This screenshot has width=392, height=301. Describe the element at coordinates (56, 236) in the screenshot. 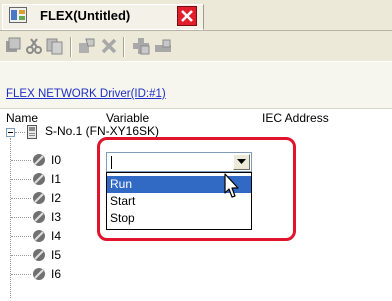

I see `tree-item-i4: I4` at that location.